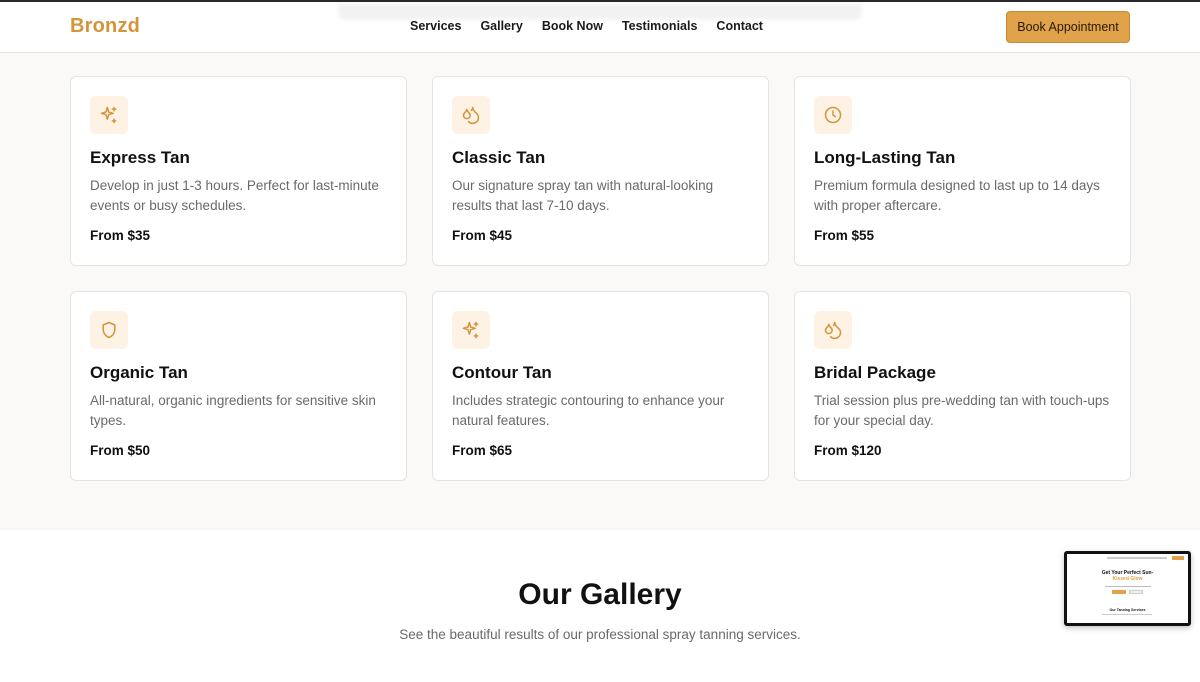 The width and height of the screenshot is (1200, 682). I want to click on preview-text-line, so click(1128, 586).